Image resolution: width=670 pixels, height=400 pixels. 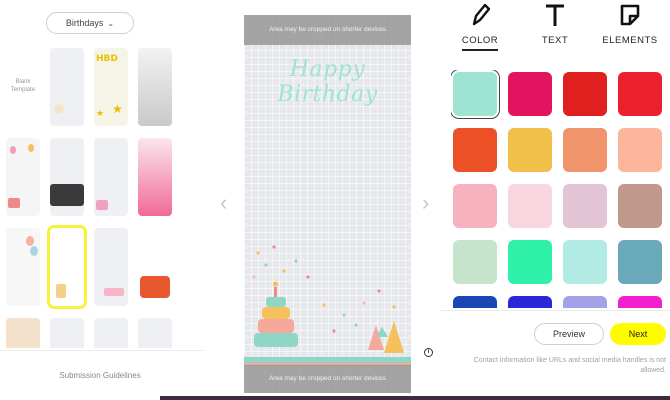 I want to click on preview-button: Preview, so click(x=569, y=334).